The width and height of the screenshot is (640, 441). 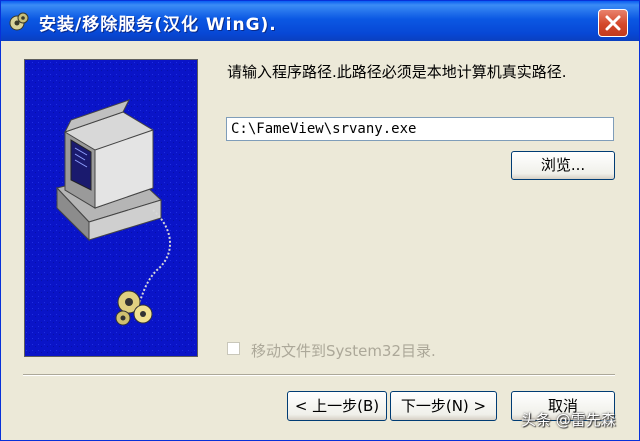 I want to click on program-path-input, so click(x=420, y=129).